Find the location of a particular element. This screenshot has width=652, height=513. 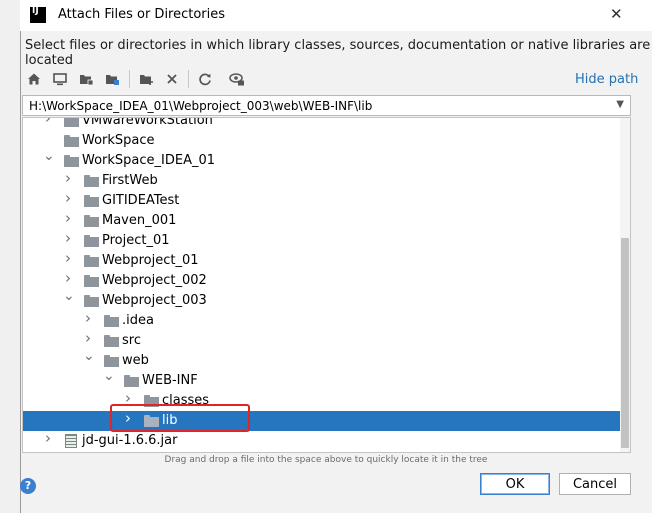

dialog-title: Attach Files or Directories is located at coordinates (142, 14).